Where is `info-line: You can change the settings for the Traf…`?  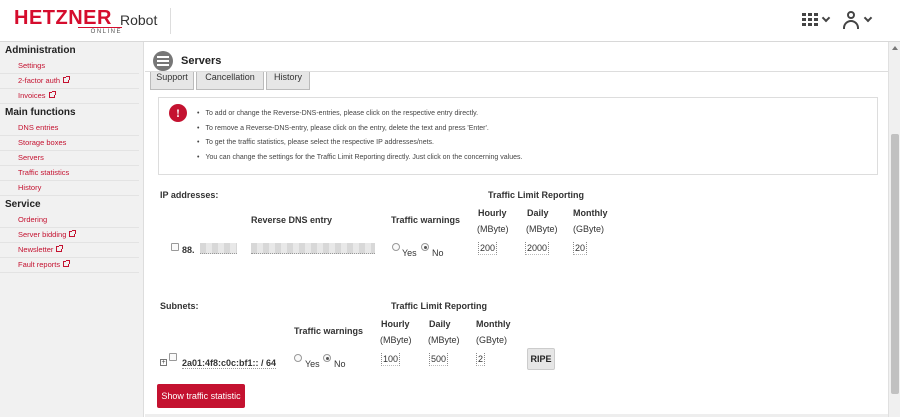 info-line: You can change the settings for the Traf… is located at coordinates (359, 158).